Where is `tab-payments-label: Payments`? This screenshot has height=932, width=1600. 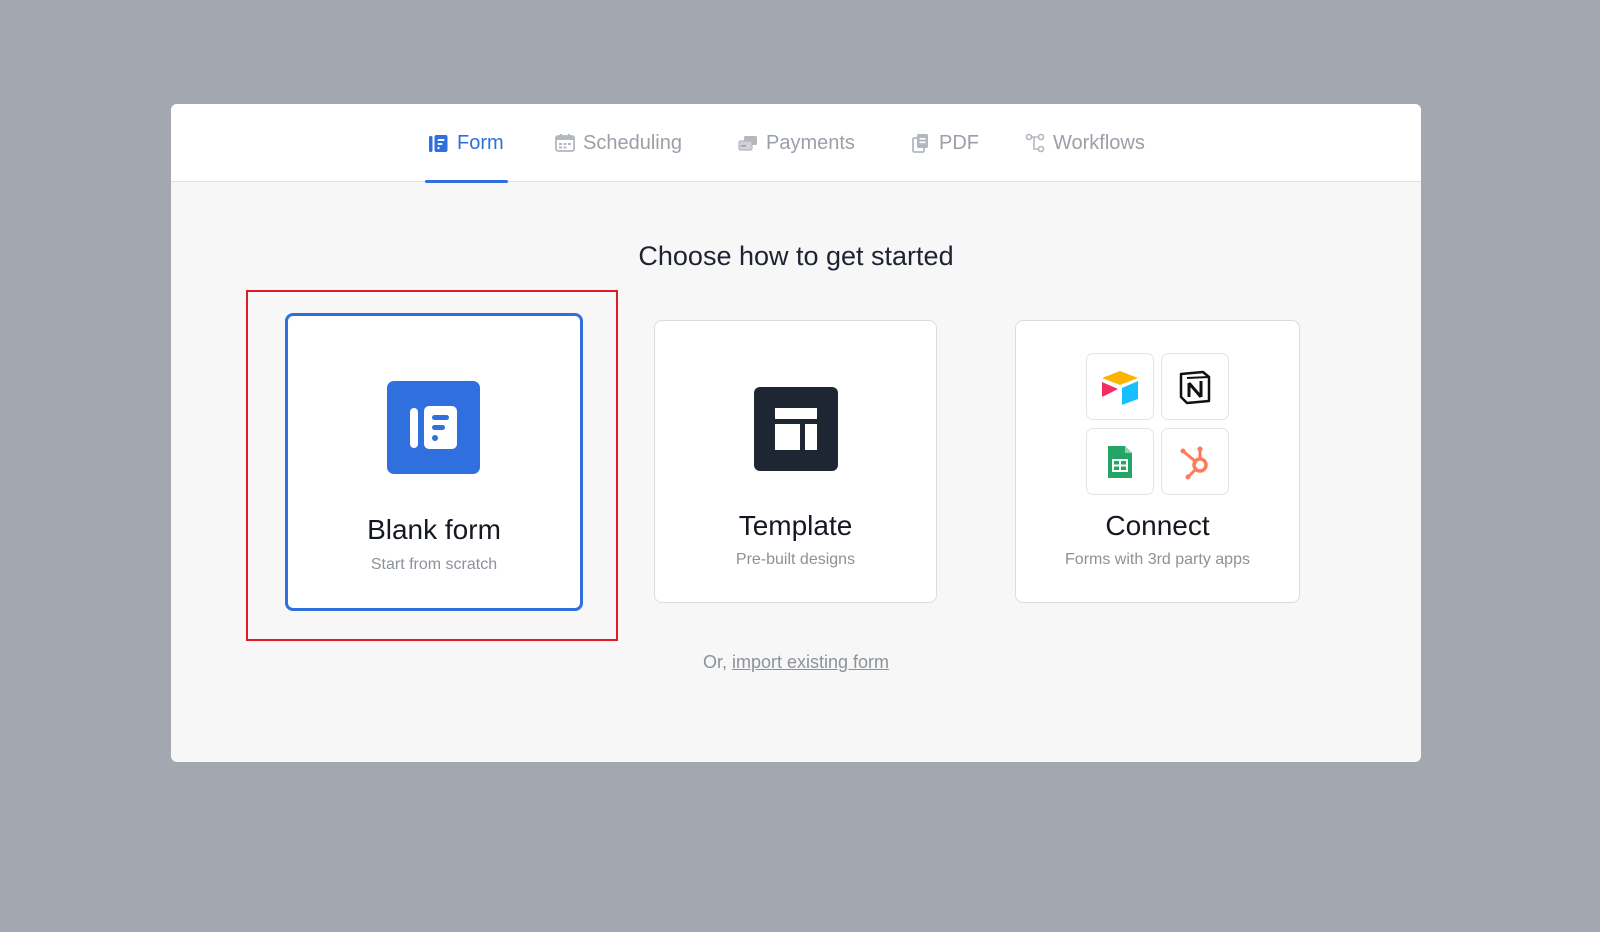
tab-payments-label: Payments is located at coordinates (810, 142).